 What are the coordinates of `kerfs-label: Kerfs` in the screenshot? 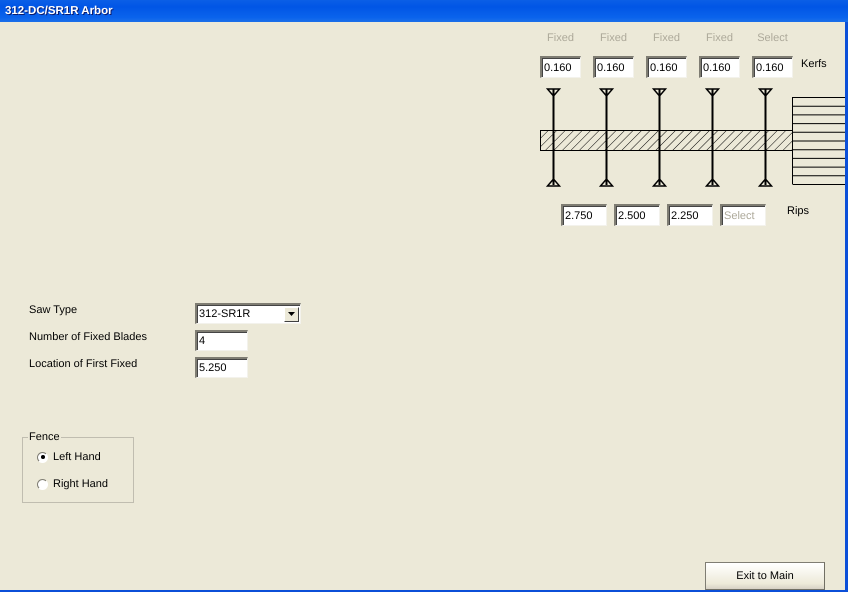 It's located at (814, 64).